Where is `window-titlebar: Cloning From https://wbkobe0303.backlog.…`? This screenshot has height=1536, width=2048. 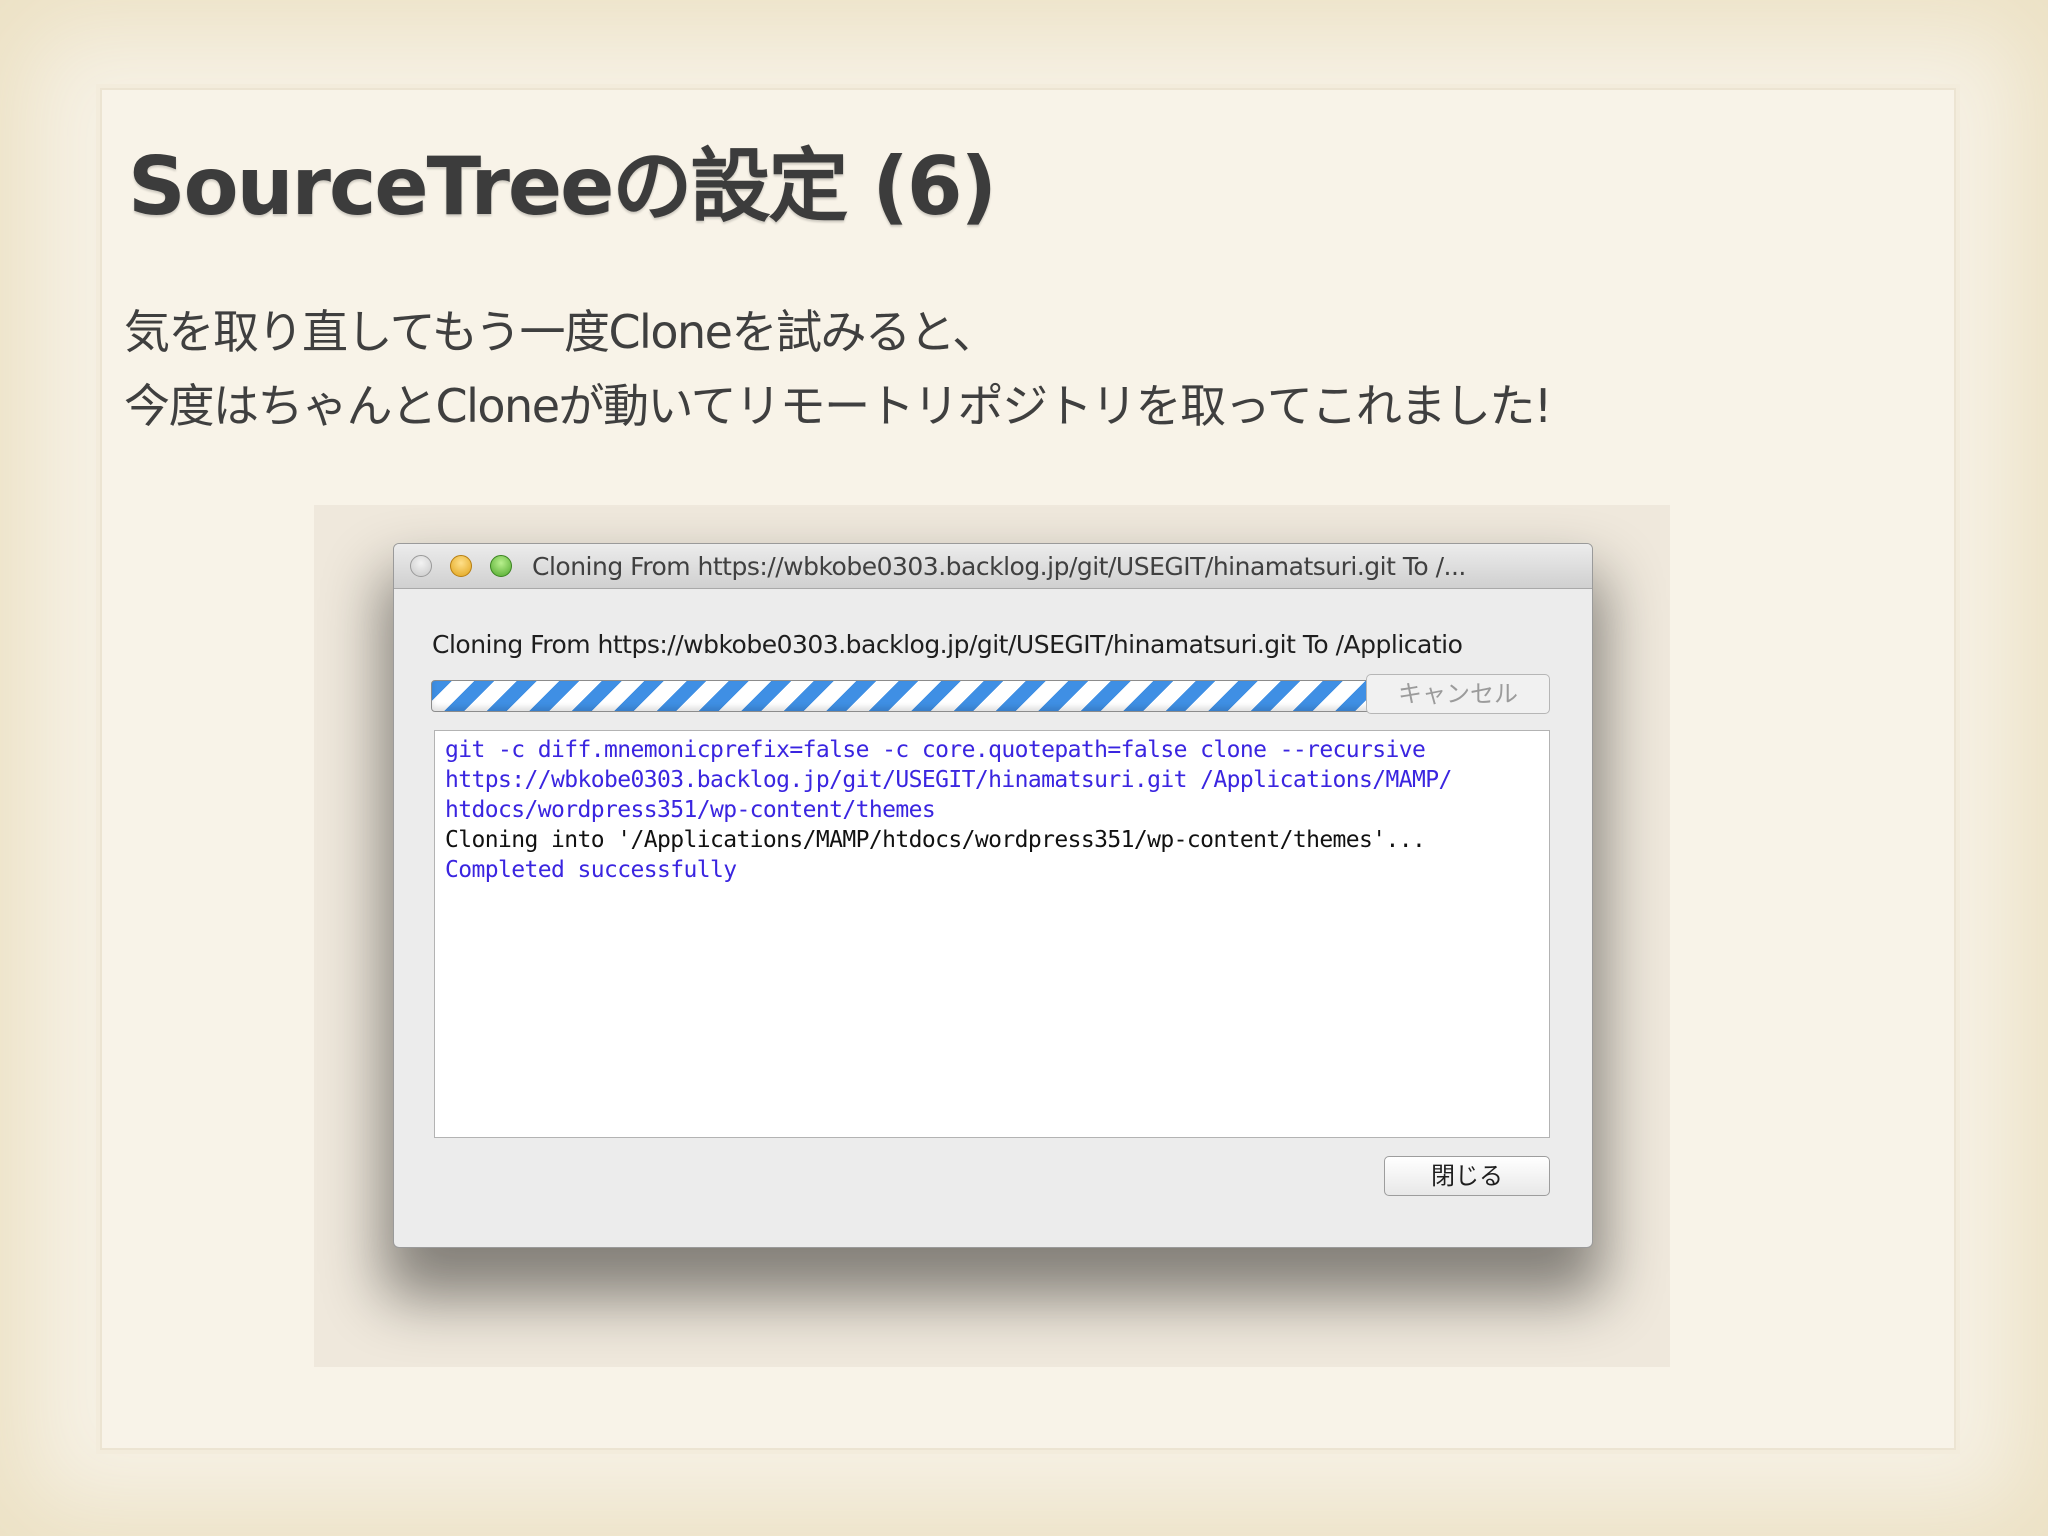
window-titlebar: Cloning From https://wbkobe0303.backlog.… is located at coordinates (993, 566).